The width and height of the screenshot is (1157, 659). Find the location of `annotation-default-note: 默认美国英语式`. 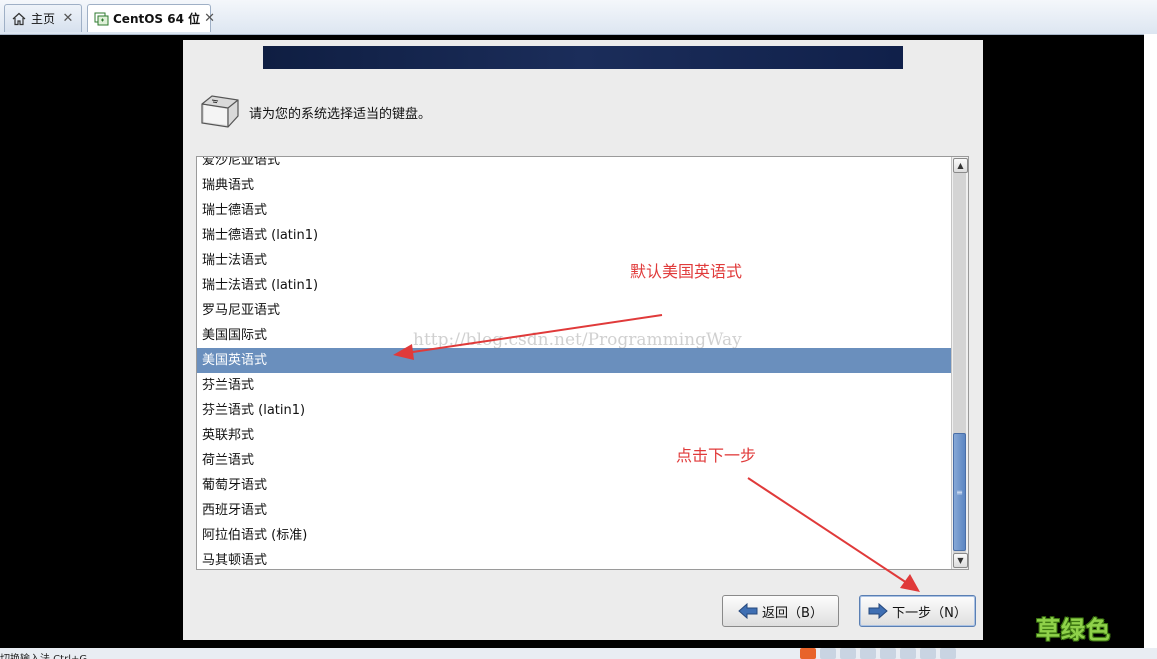

annotation-default-note: 默认美国英语式 is located at coordinates (686, 271).